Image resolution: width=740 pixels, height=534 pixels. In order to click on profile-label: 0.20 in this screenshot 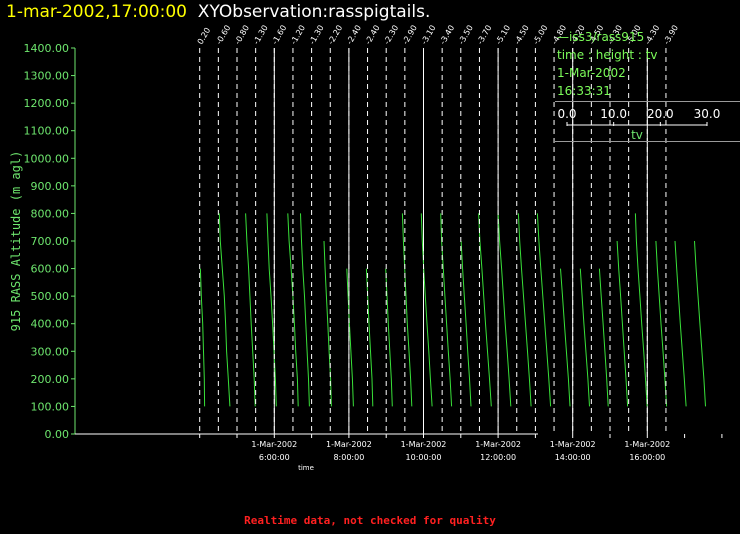, I will do `click(204, 36)`.